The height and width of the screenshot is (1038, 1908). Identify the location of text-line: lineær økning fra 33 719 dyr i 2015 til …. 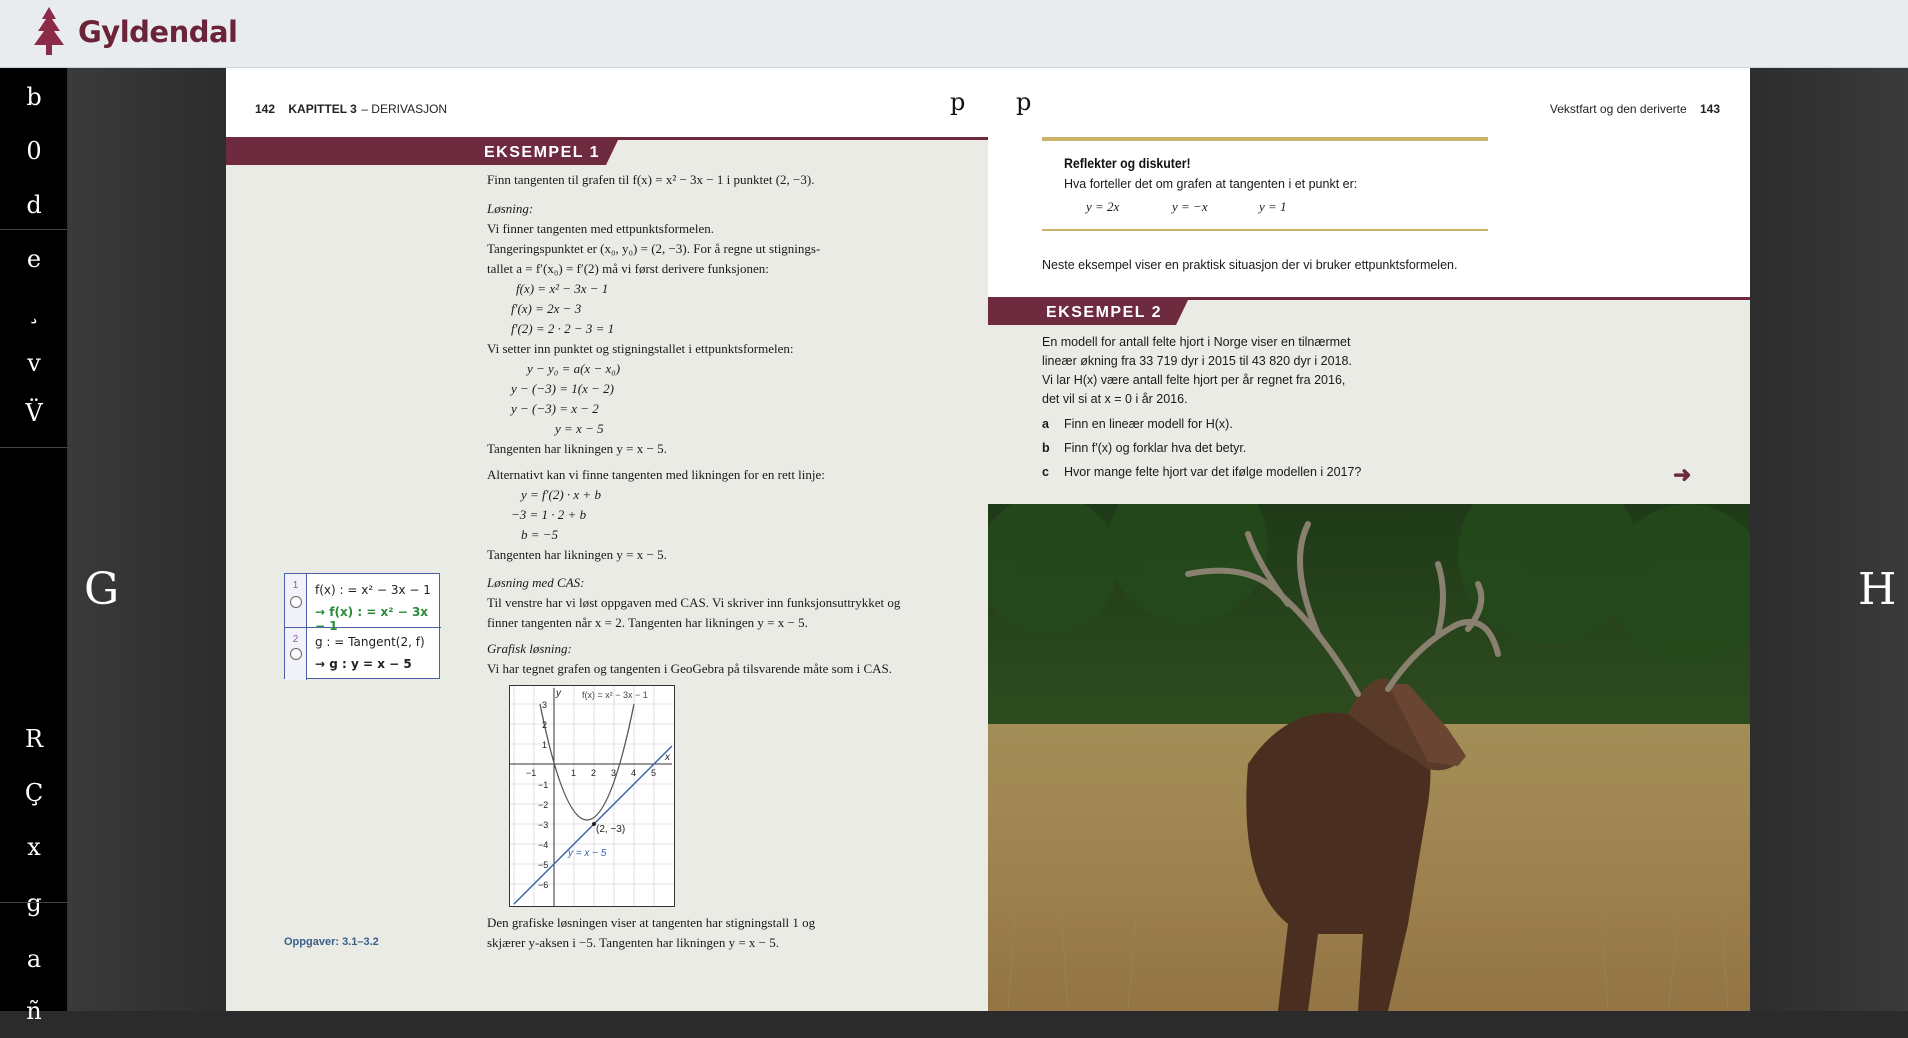
(1197, 361).